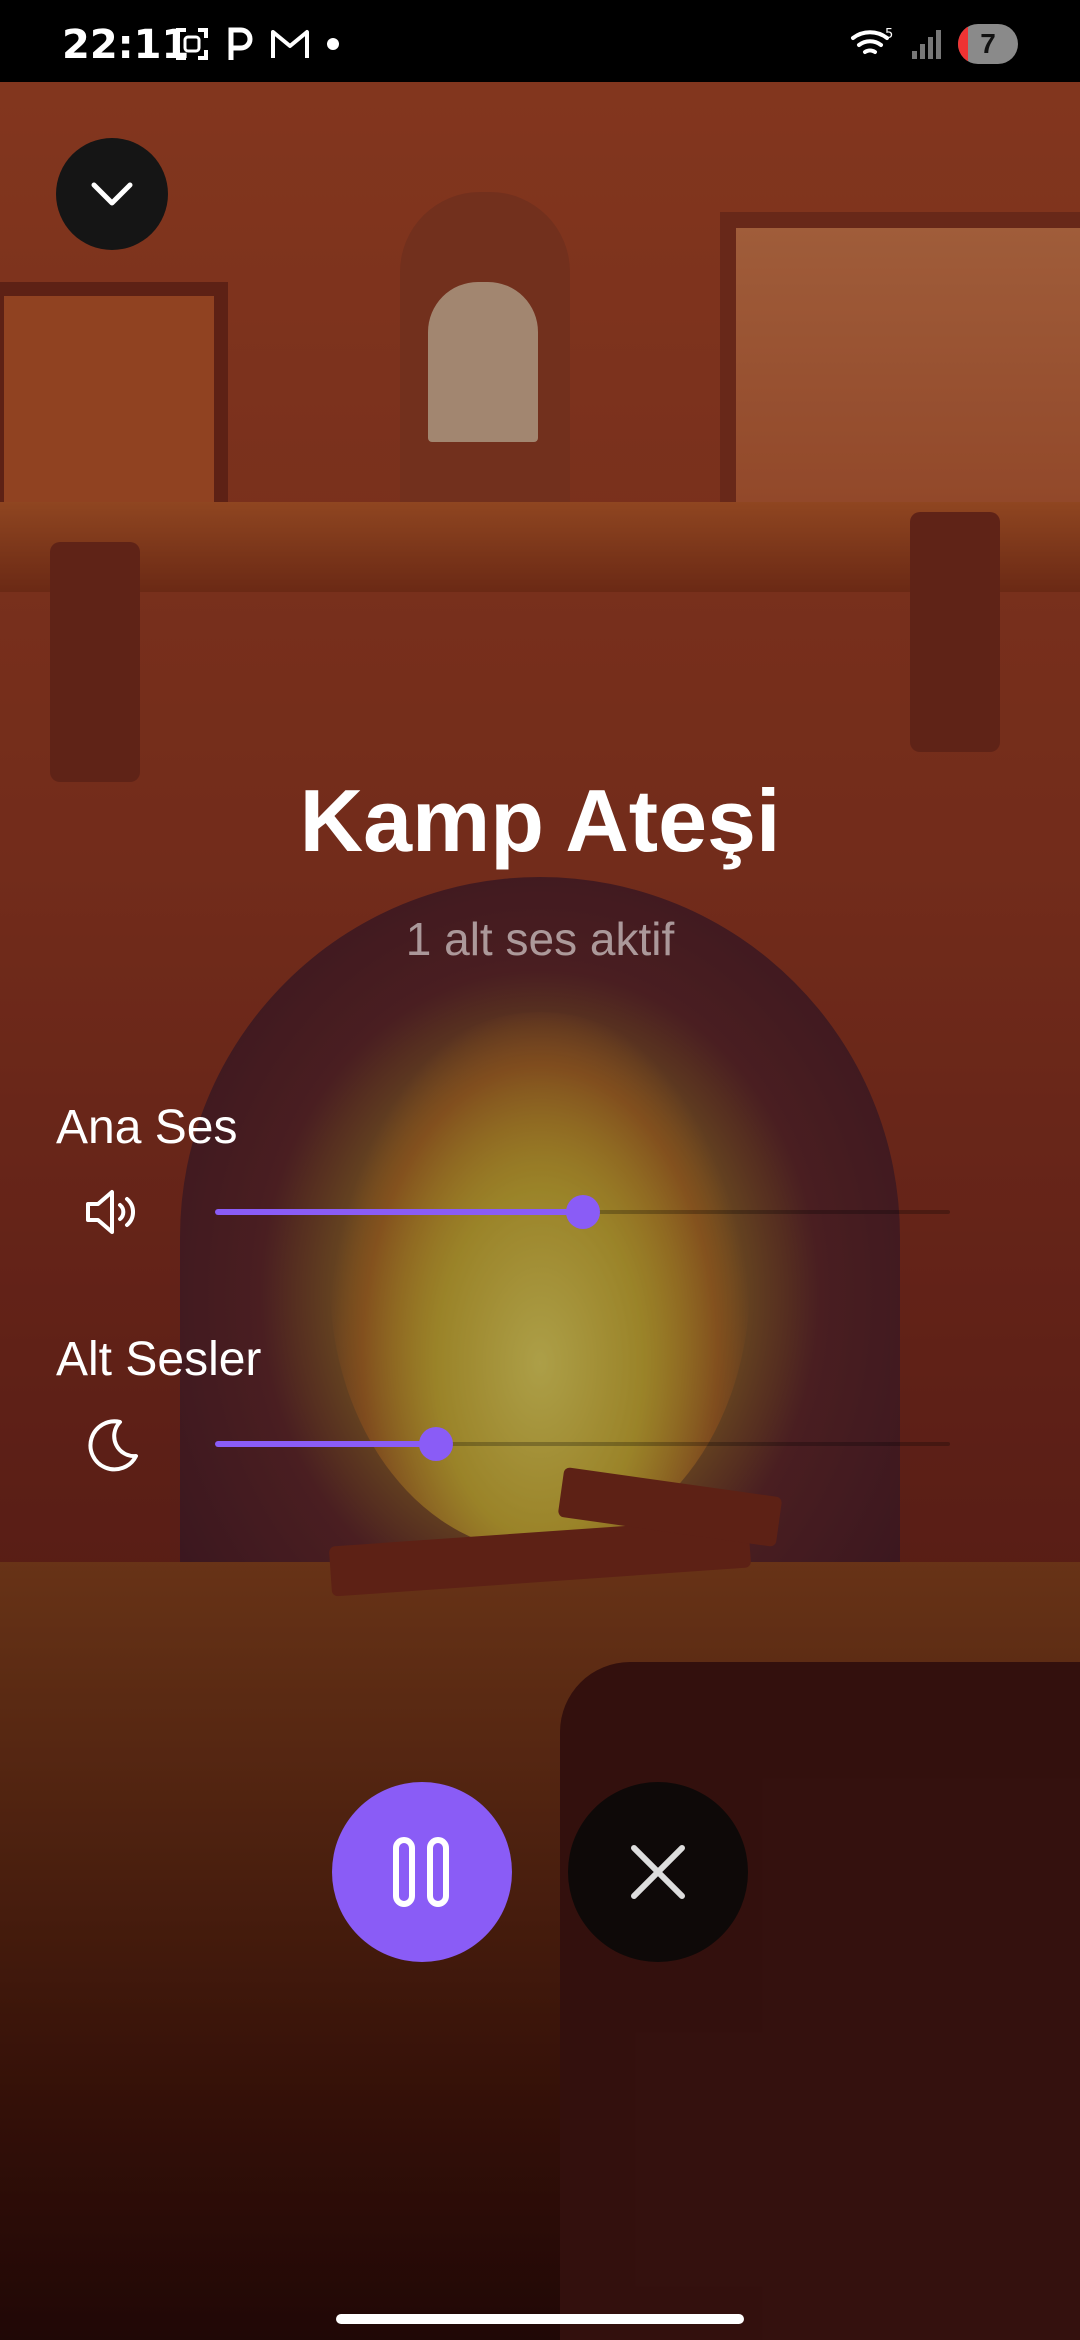  What do you see at coordinates (159, 1359) in the screenshot?
I see `sub-sounds-label: Alt Sesler` at bounding box center [159, 1359].